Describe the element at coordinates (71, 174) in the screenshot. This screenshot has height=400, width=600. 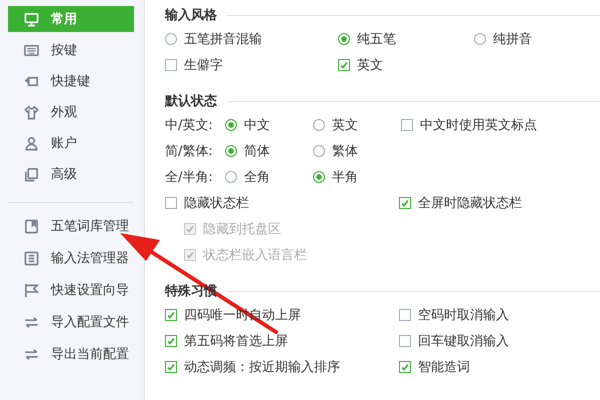
I see `sidebar-item: 高级` at that location.